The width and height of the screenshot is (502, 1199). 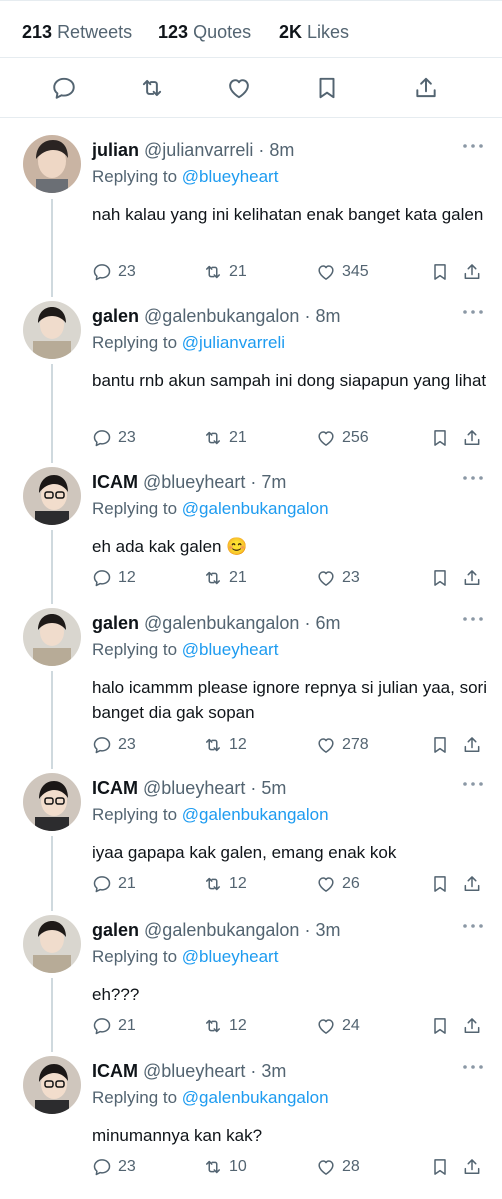 I want to click on reply-header: galen @galenbukangalon · 3m, so click(x=216, y=930).